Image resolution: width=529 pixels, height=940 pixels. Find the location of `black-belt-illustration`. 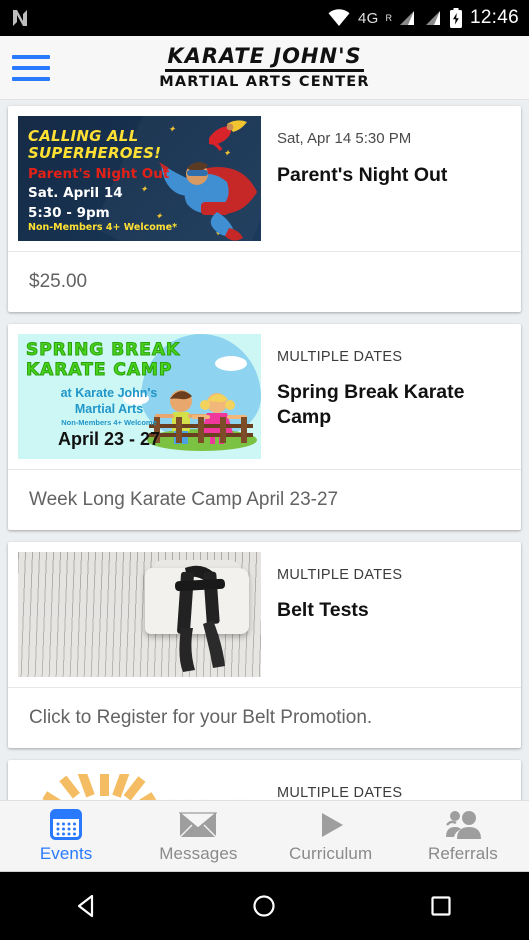

black-belt-illustration is located at coordinates (200, 618).